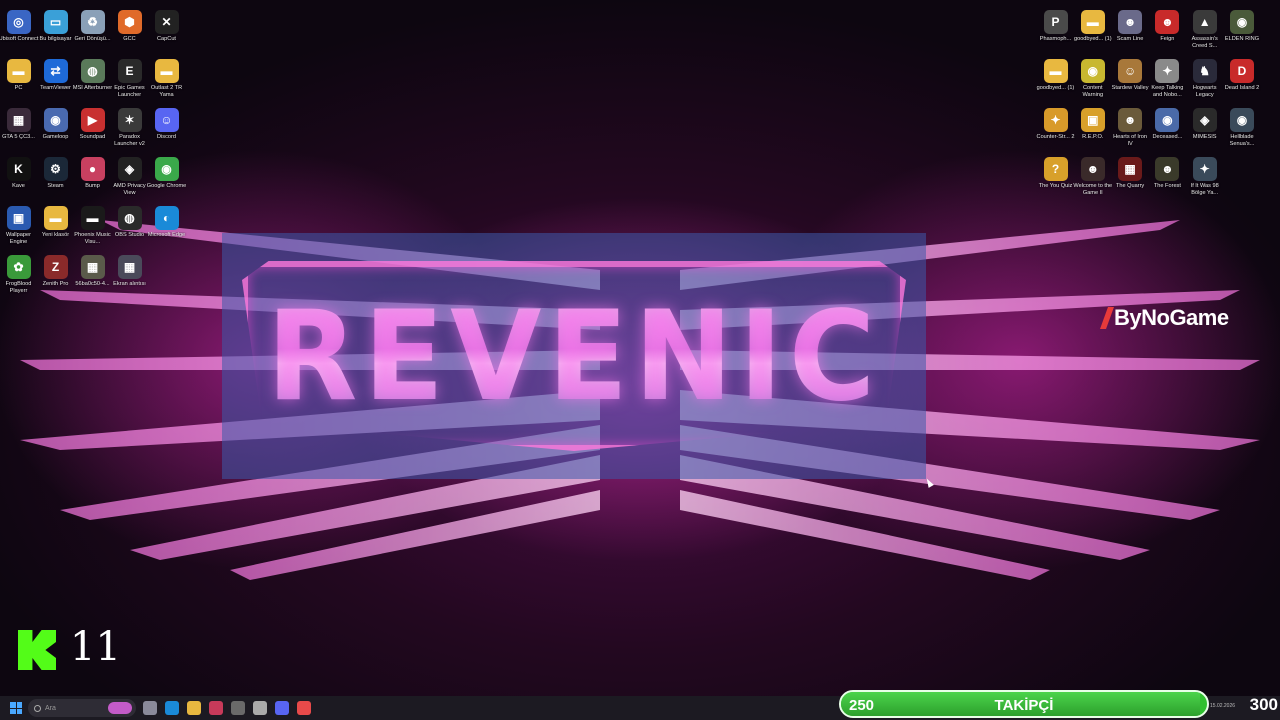  Describe the element at coordinates (55, 39) in the screenshot. I see `desktop-shortcut-label: Bu bilgisayar` at that location.